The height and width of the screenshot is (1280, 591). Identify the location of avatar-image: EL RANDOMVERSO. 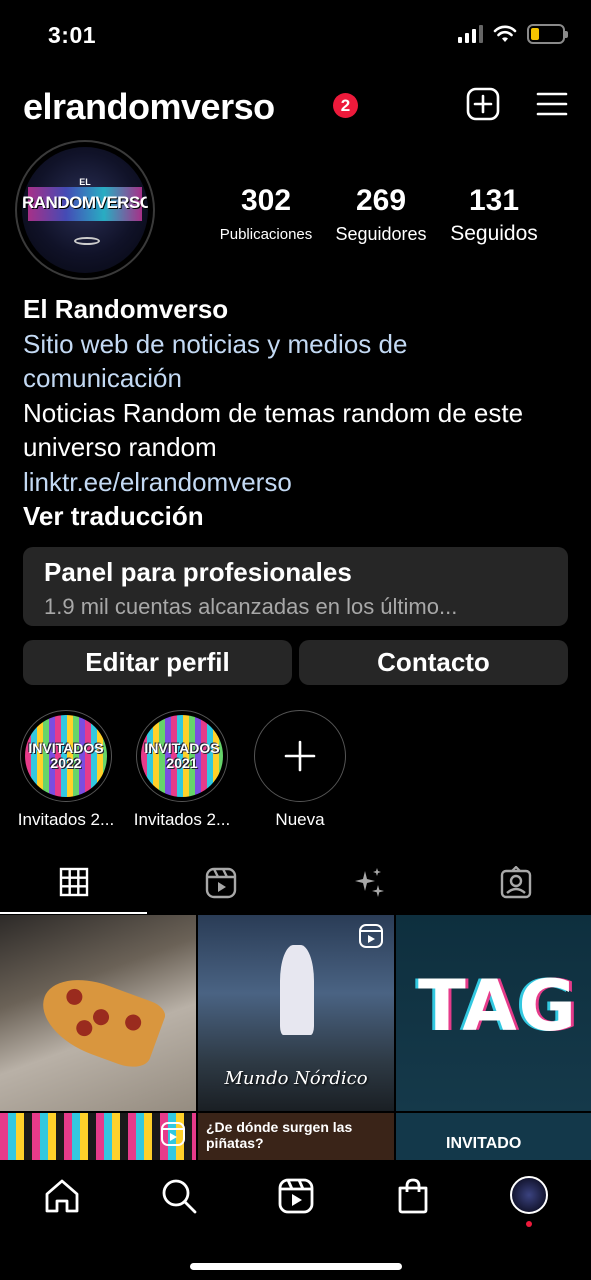
(85, 210).